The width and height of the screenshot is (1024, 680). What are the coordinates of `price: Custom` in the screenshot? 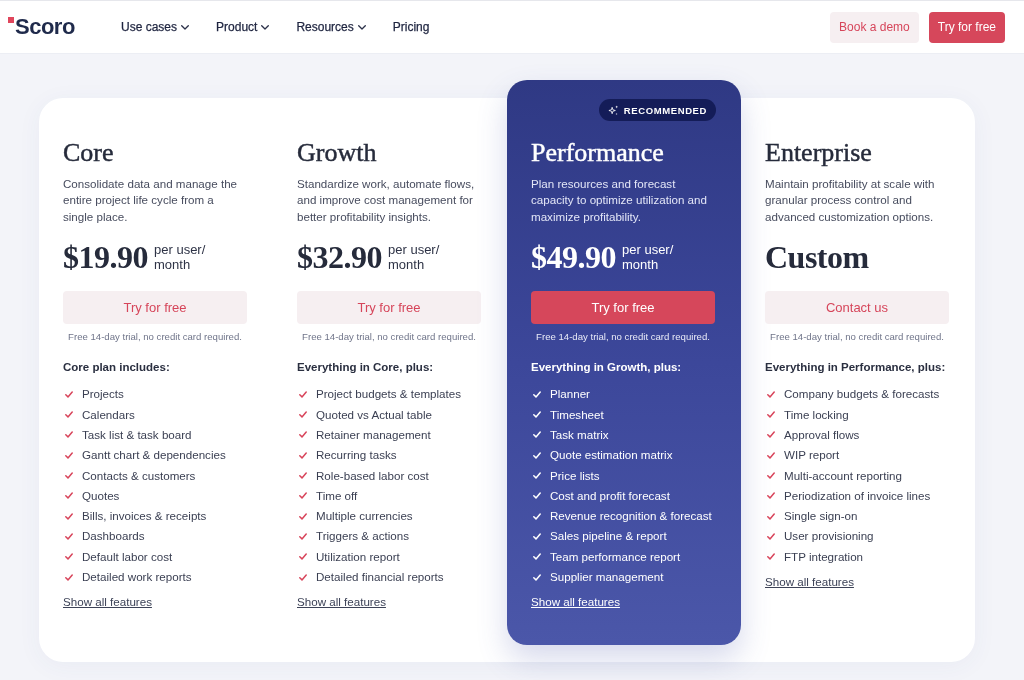 It's located at (817, 257).